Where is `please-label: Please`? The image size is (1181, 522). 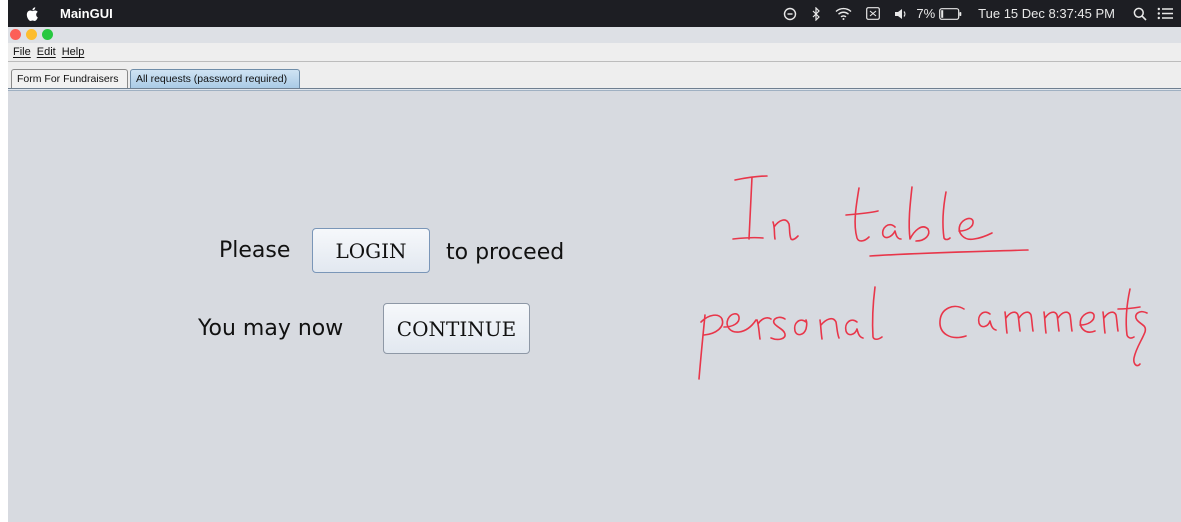 please-label: Please is located at coordinates (255, 250).